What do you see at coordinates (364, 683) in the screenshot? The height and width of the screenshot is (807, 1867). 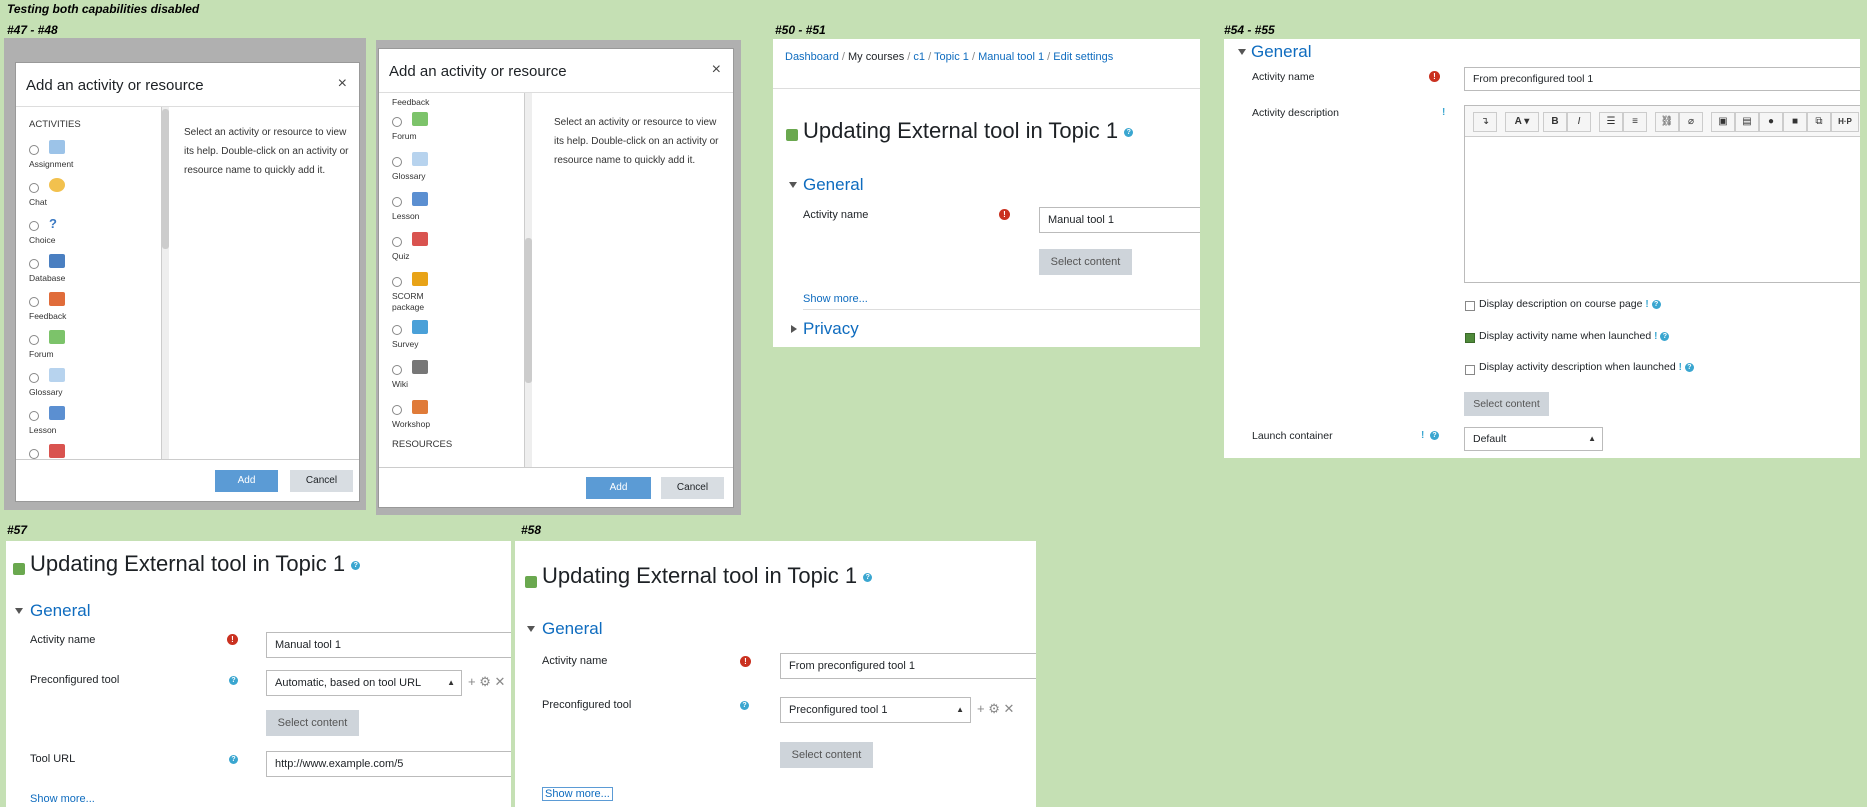 I see `preconfigured-tool-select: Automatic, based on tool URL ▲` at bounding box center [364, 683].